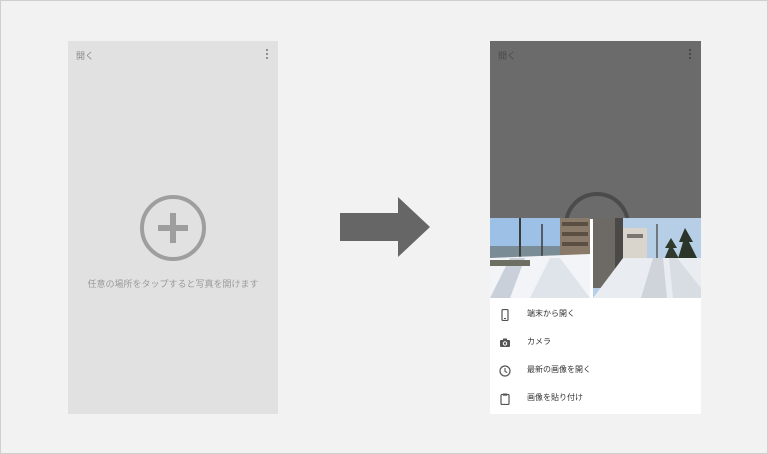 This screenshot has width=768, height=454. What do you see at coordinates (595, 315) in the screenshot?
I see `sheet-item-open-from-device: 端末から開く` at bounding box center [595, 315].